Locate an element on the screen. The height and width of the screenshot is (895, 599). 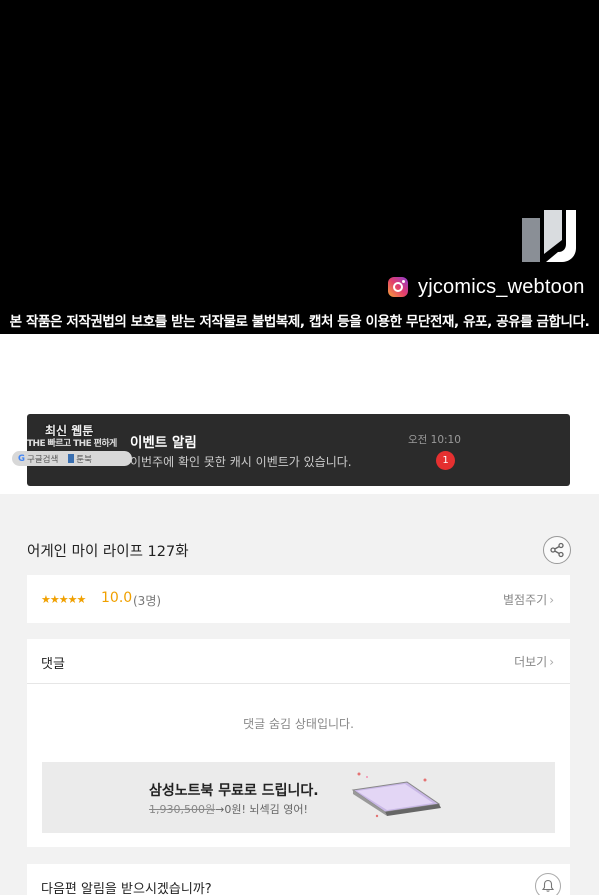
next-episode-alert-card: 다음편 알림을 받으시겠습니까? is located at coordinates (298, 879).